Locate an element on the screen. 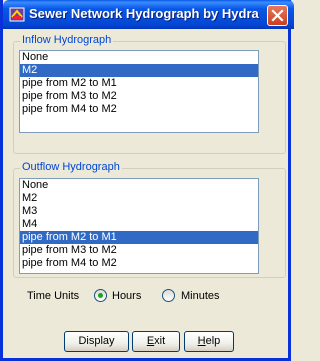  close-button is located at coordinates (277, 15).